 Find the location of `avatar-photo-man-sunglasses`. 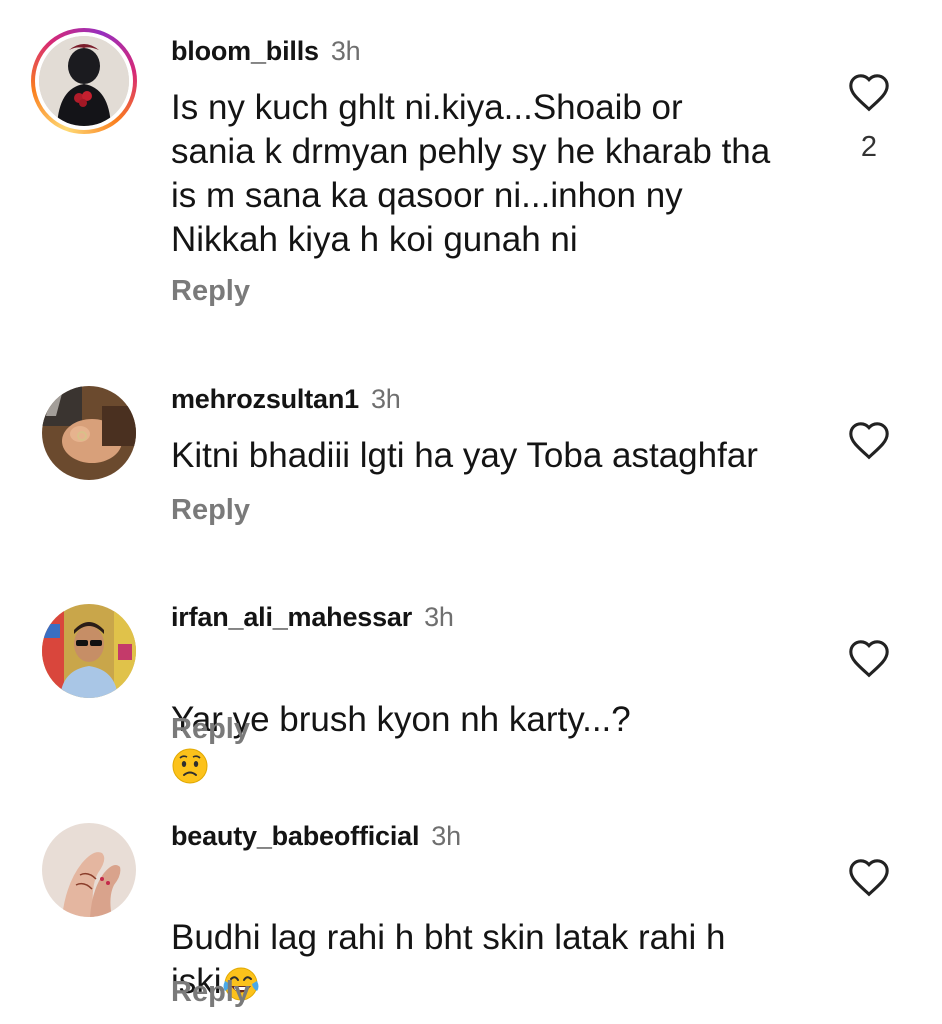

avatar-photo-man-sunglasses is located at coordinates (89, 651).